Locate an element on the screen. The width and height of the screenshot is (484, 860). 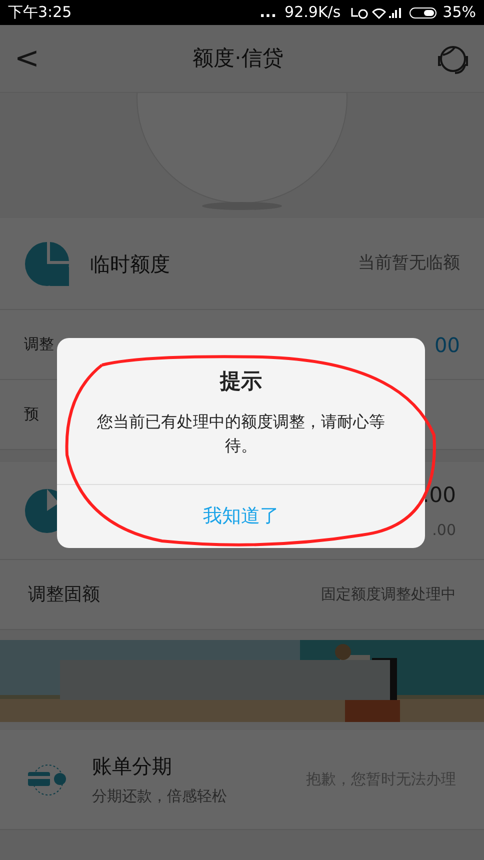
dialog-message: 您当前已有处理中的额度调整，请耐心等待。 is located at coordinates (241, 433).